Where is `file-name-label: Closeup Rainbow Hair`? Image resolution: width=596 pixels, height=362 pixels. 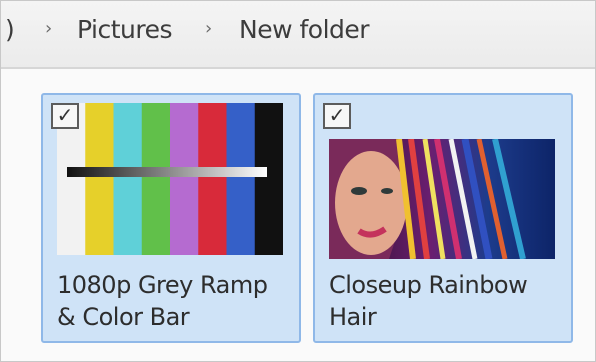 file-name-label: Closeup Rainbow Hair is located at coordinates (428, 301).